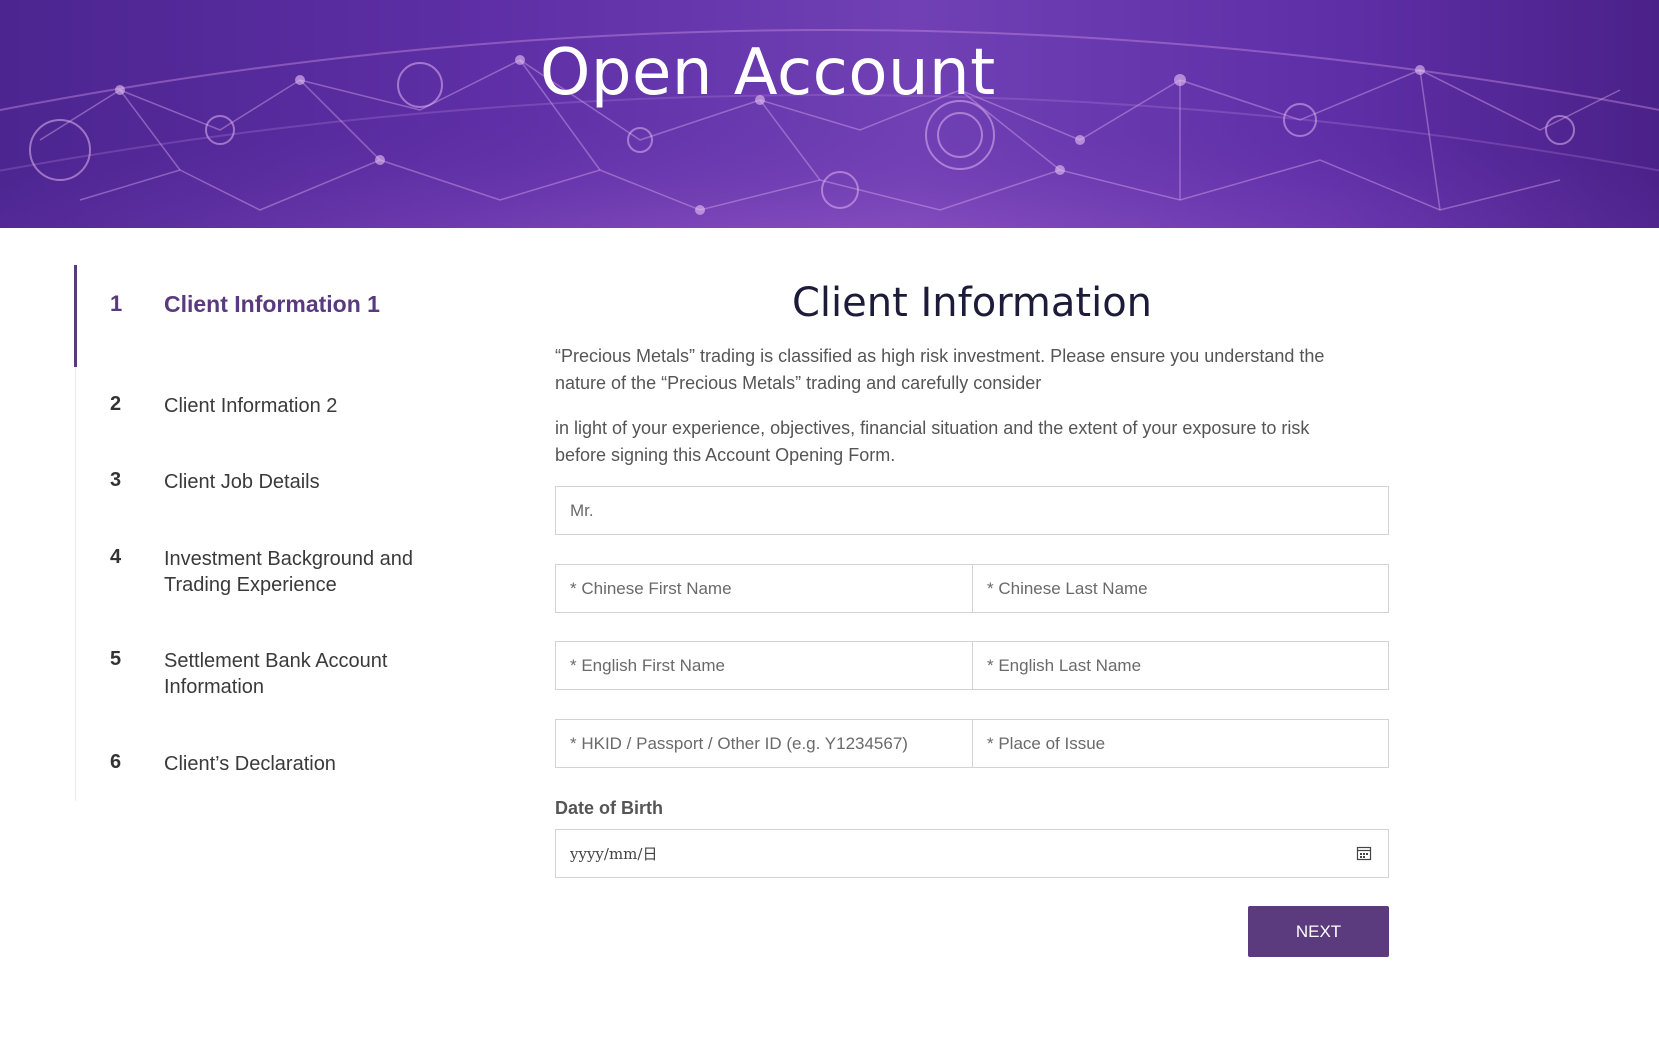 The width and height of the screenshot is (1659, 1053). What do you see at coordinates (116, 557) in the screenshot?
I see `step-number: 4` at bounding box center [116, 557].